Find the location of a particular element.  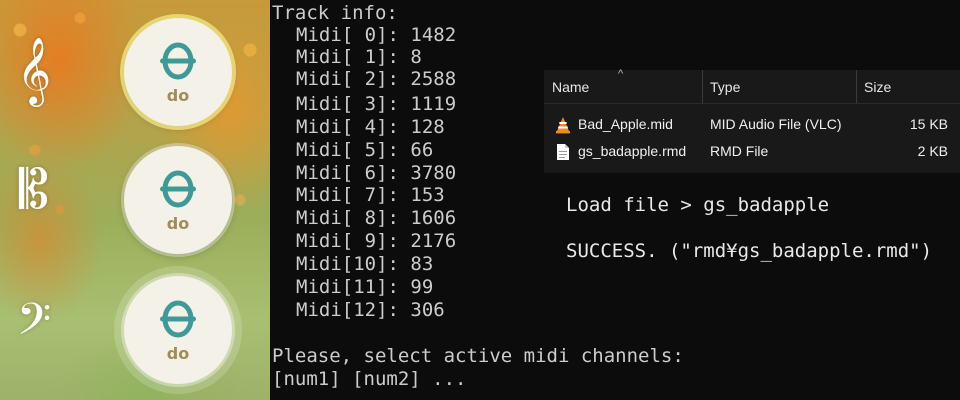

note-button-bass: do is located at coordinates (178, 330).